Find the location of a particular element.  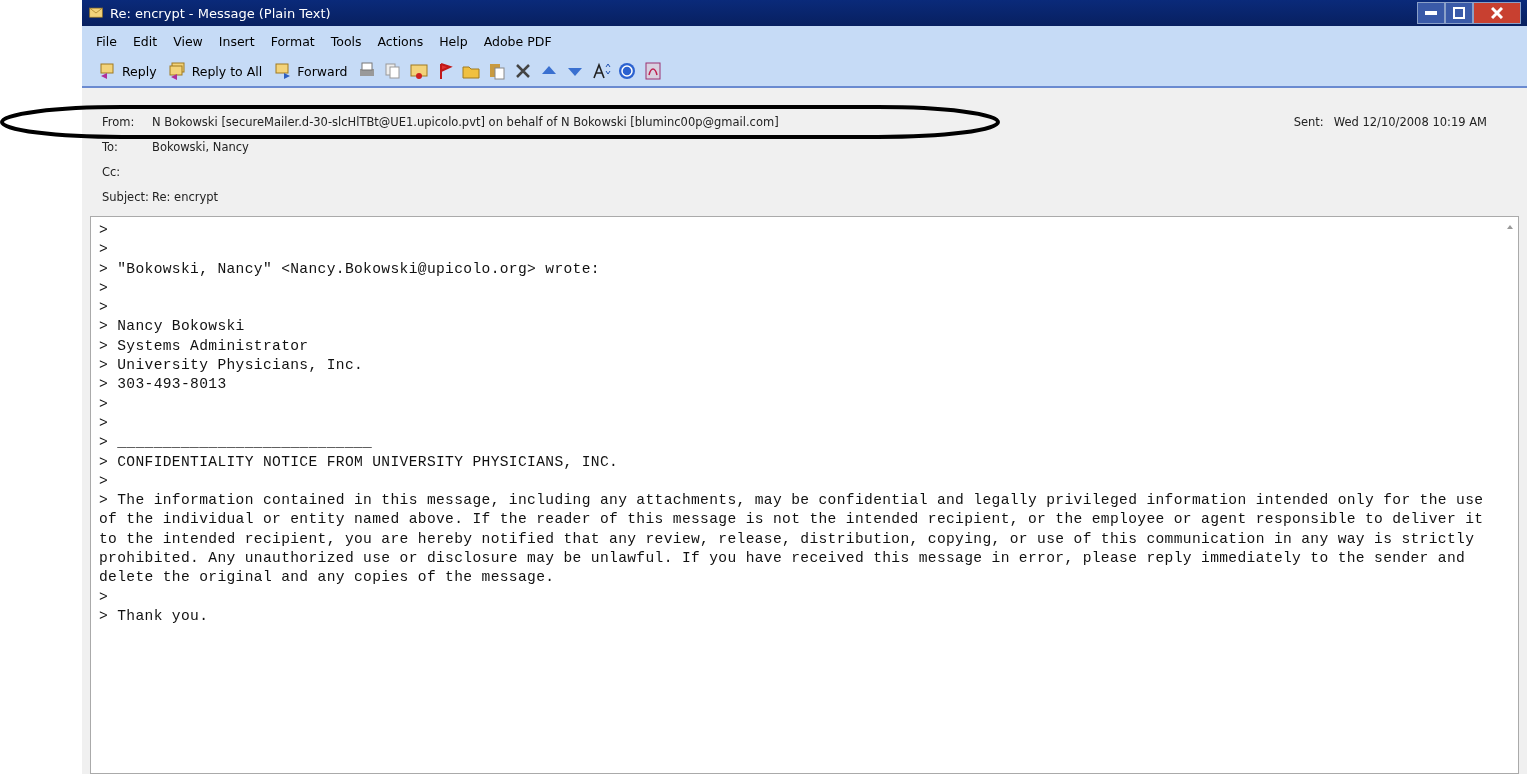

reply-button: Reply is located at coordinates (128, 71).